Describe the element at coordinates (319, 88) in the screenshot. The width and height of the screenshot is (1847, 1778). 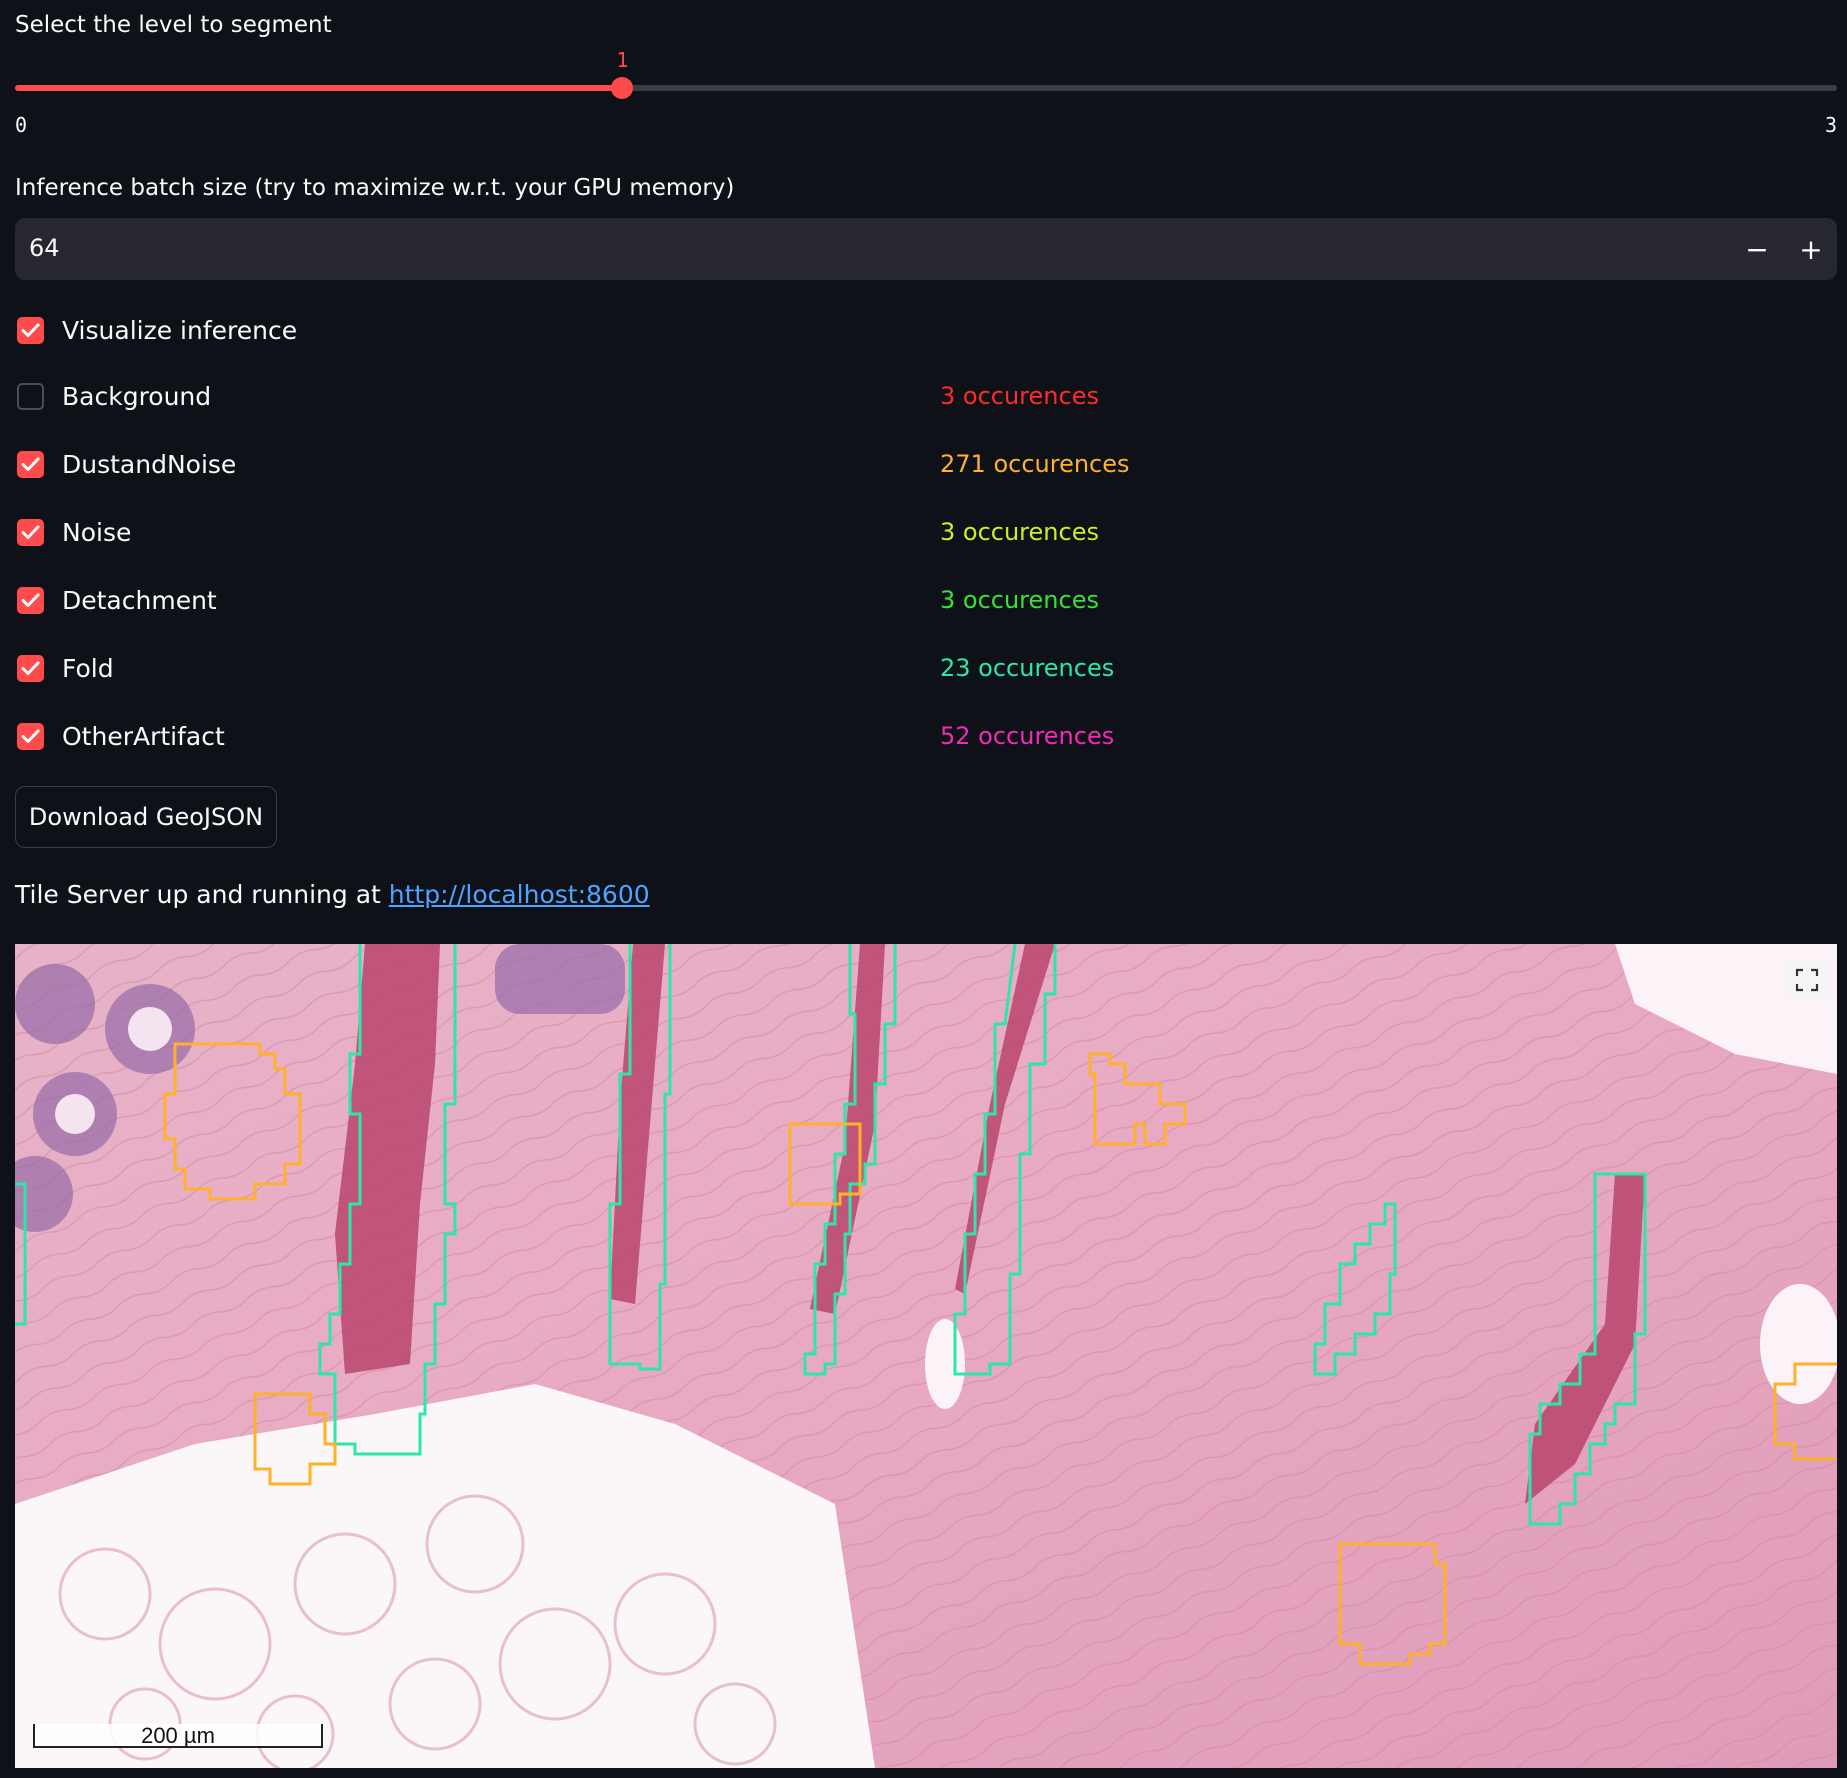
I see `level-slider-fill` at that location.